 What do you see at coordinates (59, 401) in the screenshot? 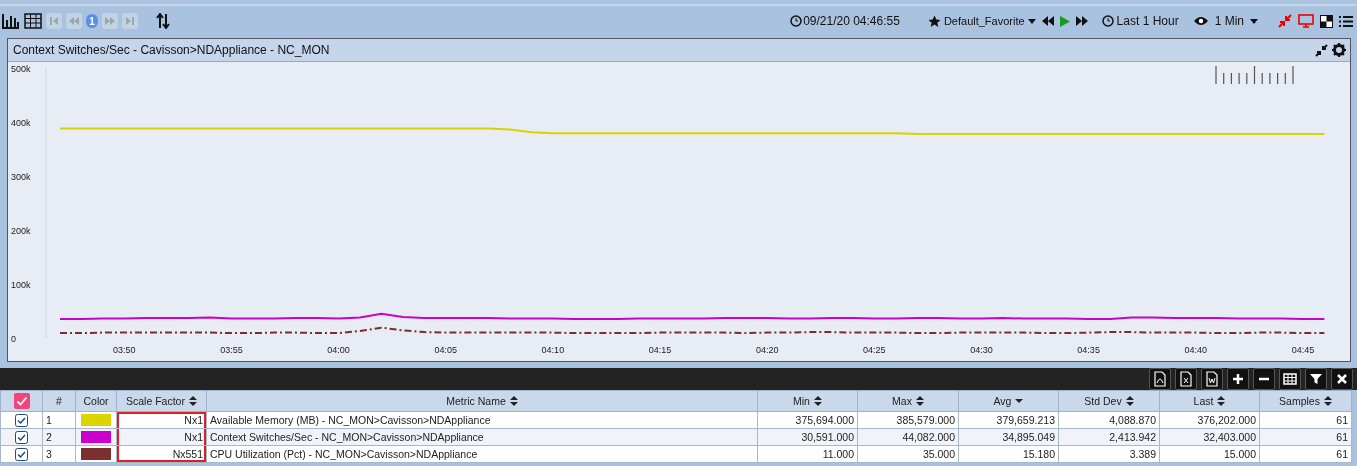
I see `column-header: #` at bounding box center [59, 401].